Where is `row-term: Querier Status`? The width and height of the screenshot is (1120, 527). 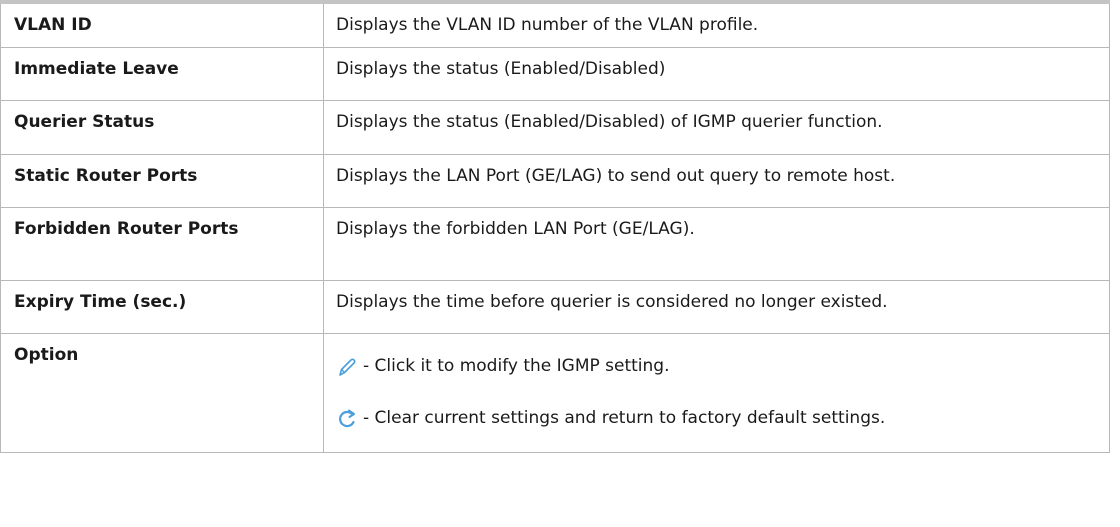
row-term: Querier Status is located at coordinates (162, 127).